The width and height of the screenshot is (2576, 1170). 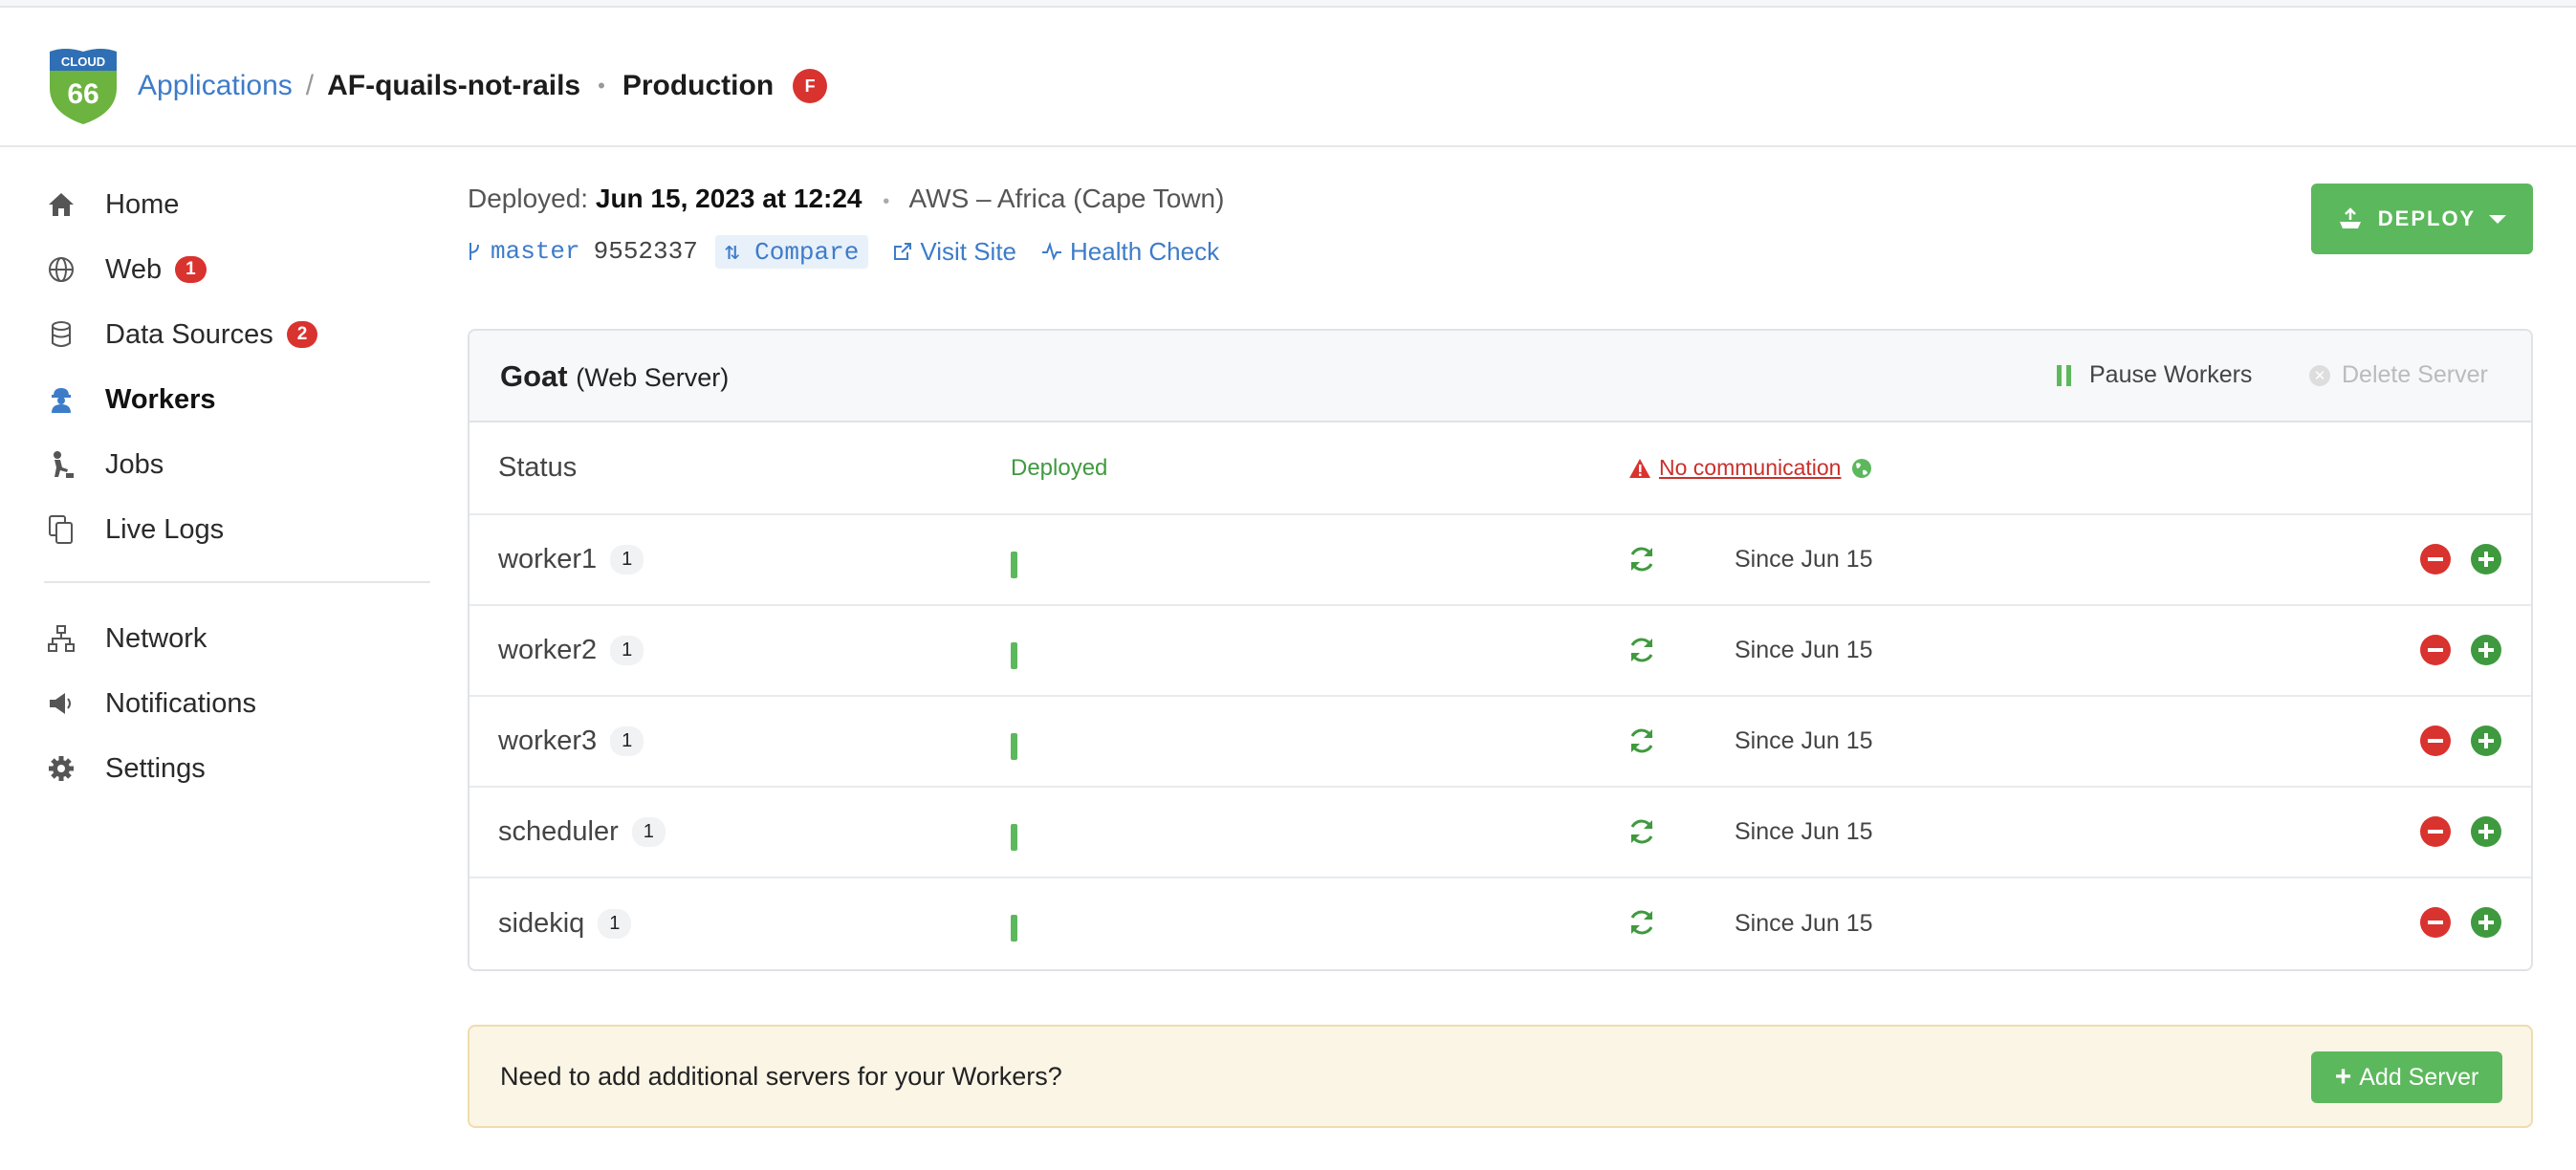 I want to click on server-name: Goat, so click(x=534, y=376).